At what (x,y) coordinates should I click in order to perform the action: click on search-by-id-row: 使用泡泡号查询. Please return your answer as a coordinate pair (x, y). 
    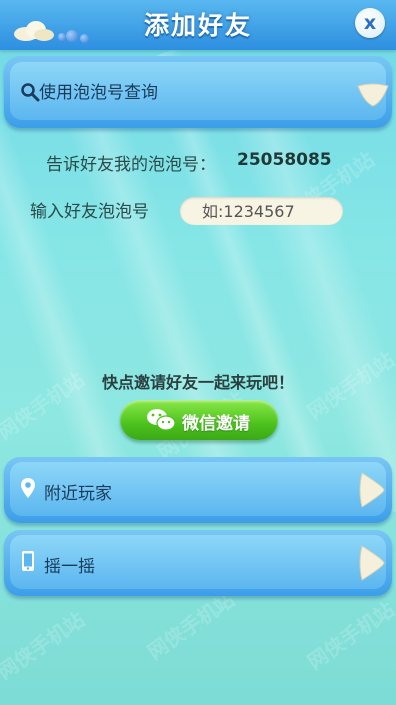
    Looking at the image, I should click on (199, 91).